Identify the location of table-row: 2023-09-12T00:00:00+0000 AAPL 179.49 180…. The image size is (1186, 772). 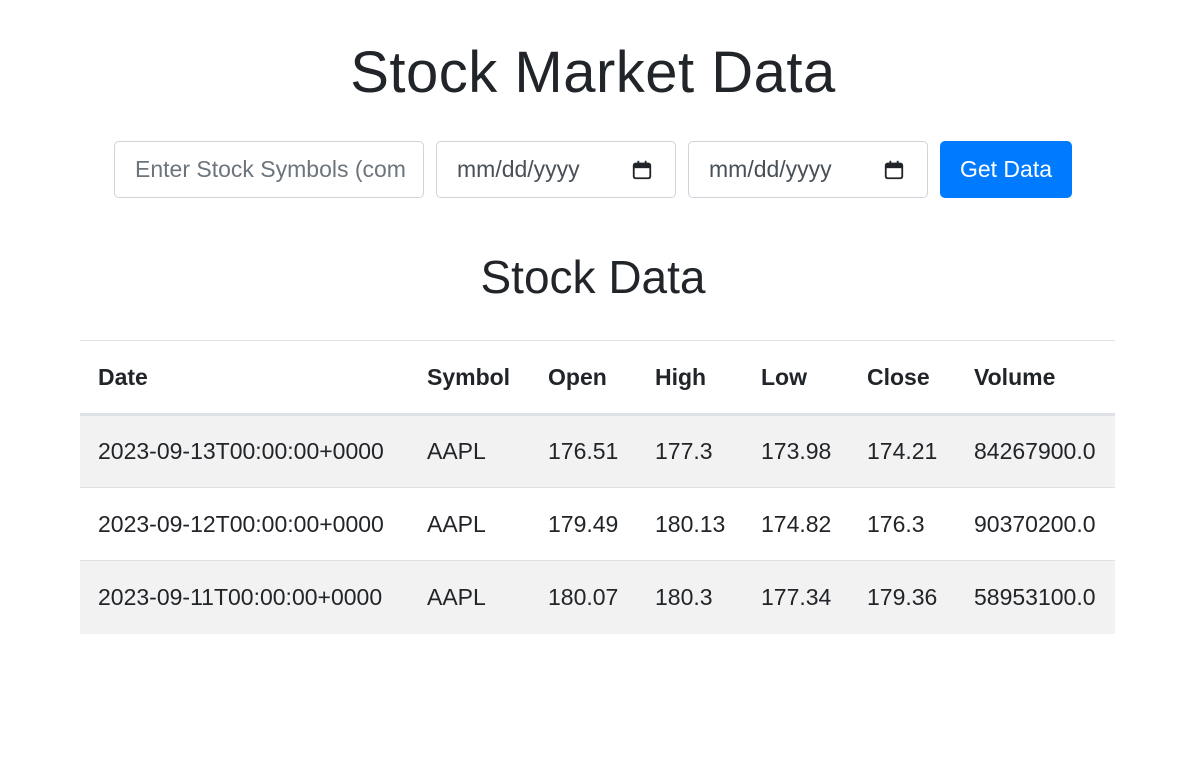
(597, 524).